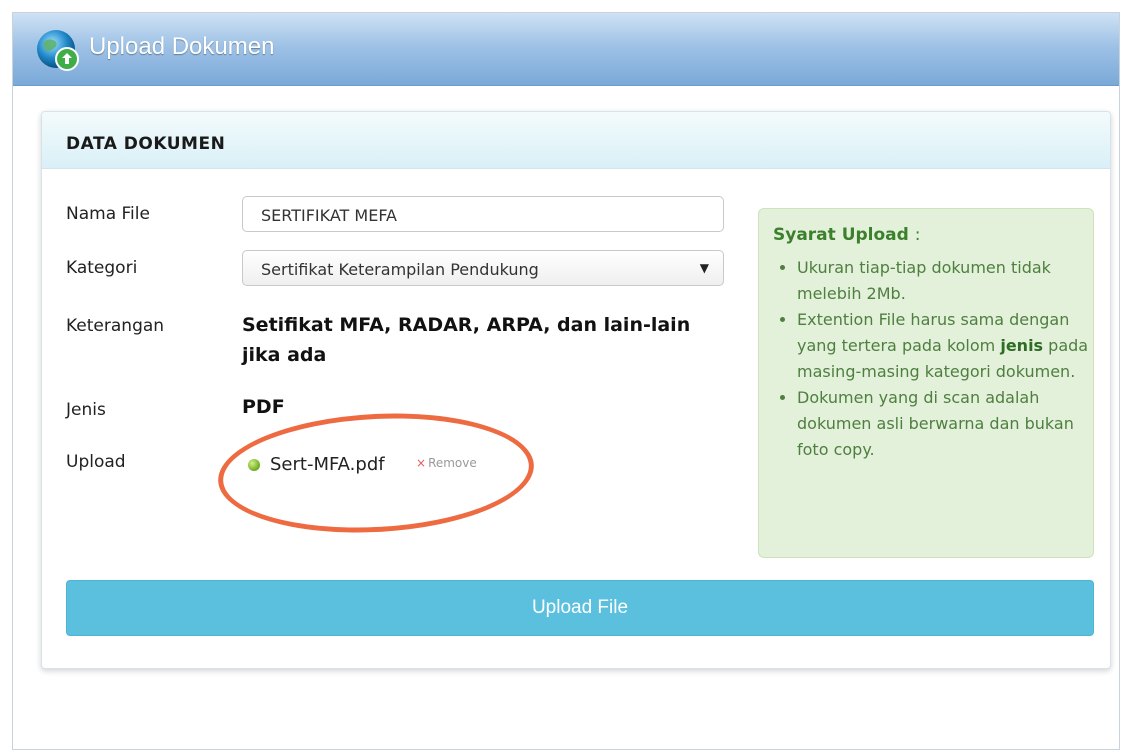 This screenshot has width=1130, height=754. What do you see at coordinates (108, 214) in the screenshot?
I see `nama-file-label: Nama File` at bounding box center [108, 214].